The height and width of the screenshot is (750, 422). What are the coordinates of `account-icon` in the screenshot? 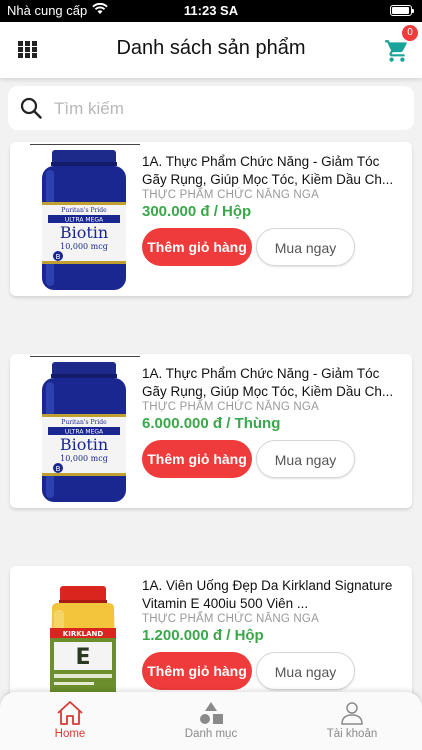 It's located at (352, 713).